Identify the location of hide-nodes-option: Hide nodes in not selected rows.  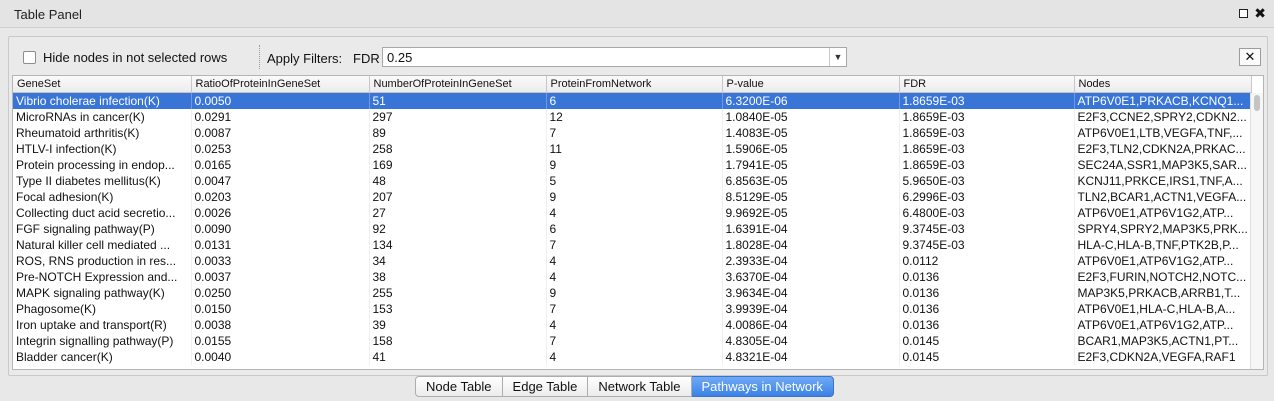
(125, 57).